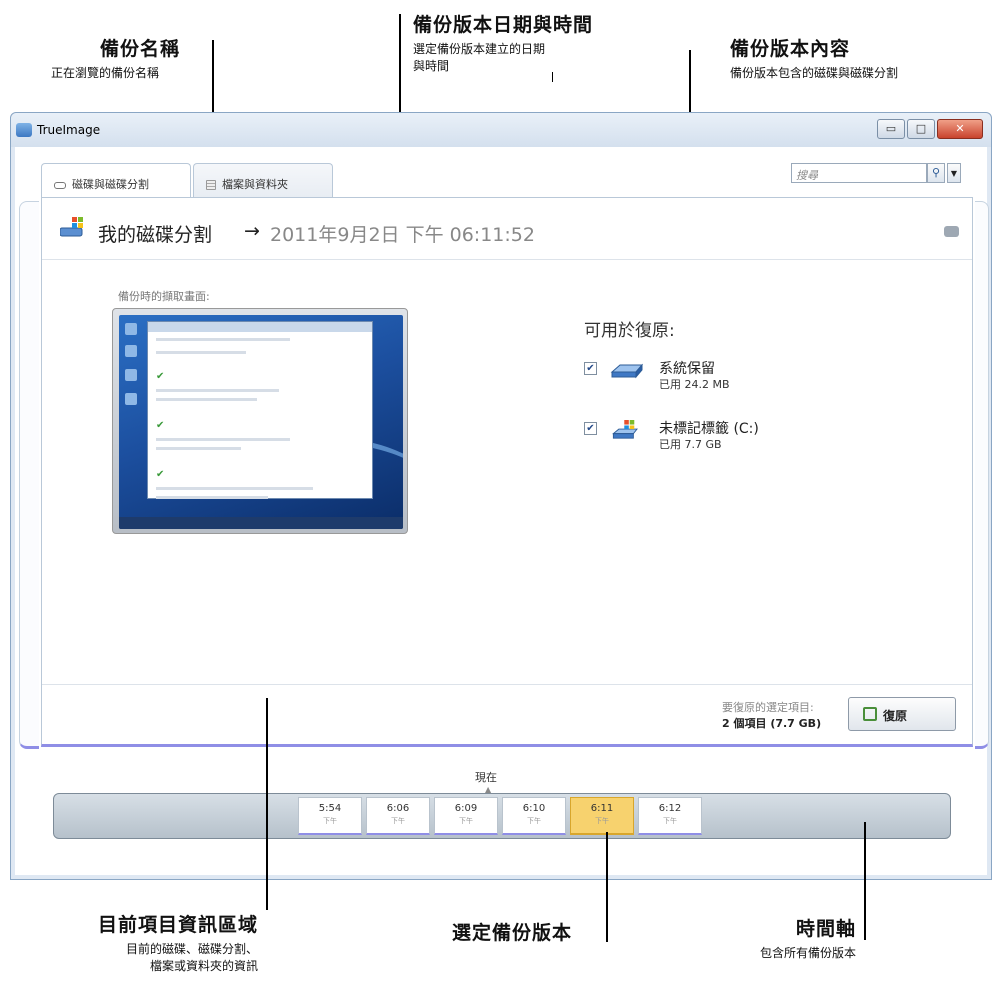  I want to click on timeline-version: 5:54 下午, so click(330, 816).